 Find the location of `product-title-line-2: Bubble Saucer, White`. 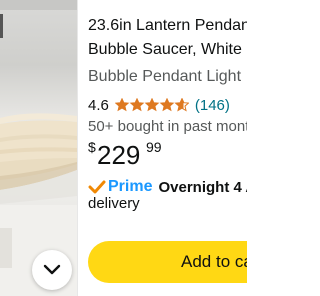

product-title-line-2: Bubble Saucer, White is located at coordinates (165, 49).